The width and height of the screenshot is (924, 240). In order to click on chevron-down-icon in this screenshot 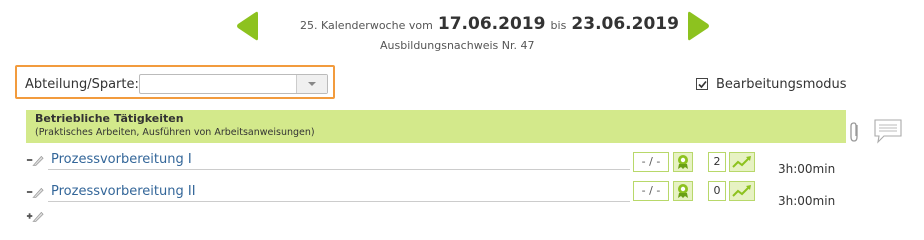, I will do `click(312, 84)`.